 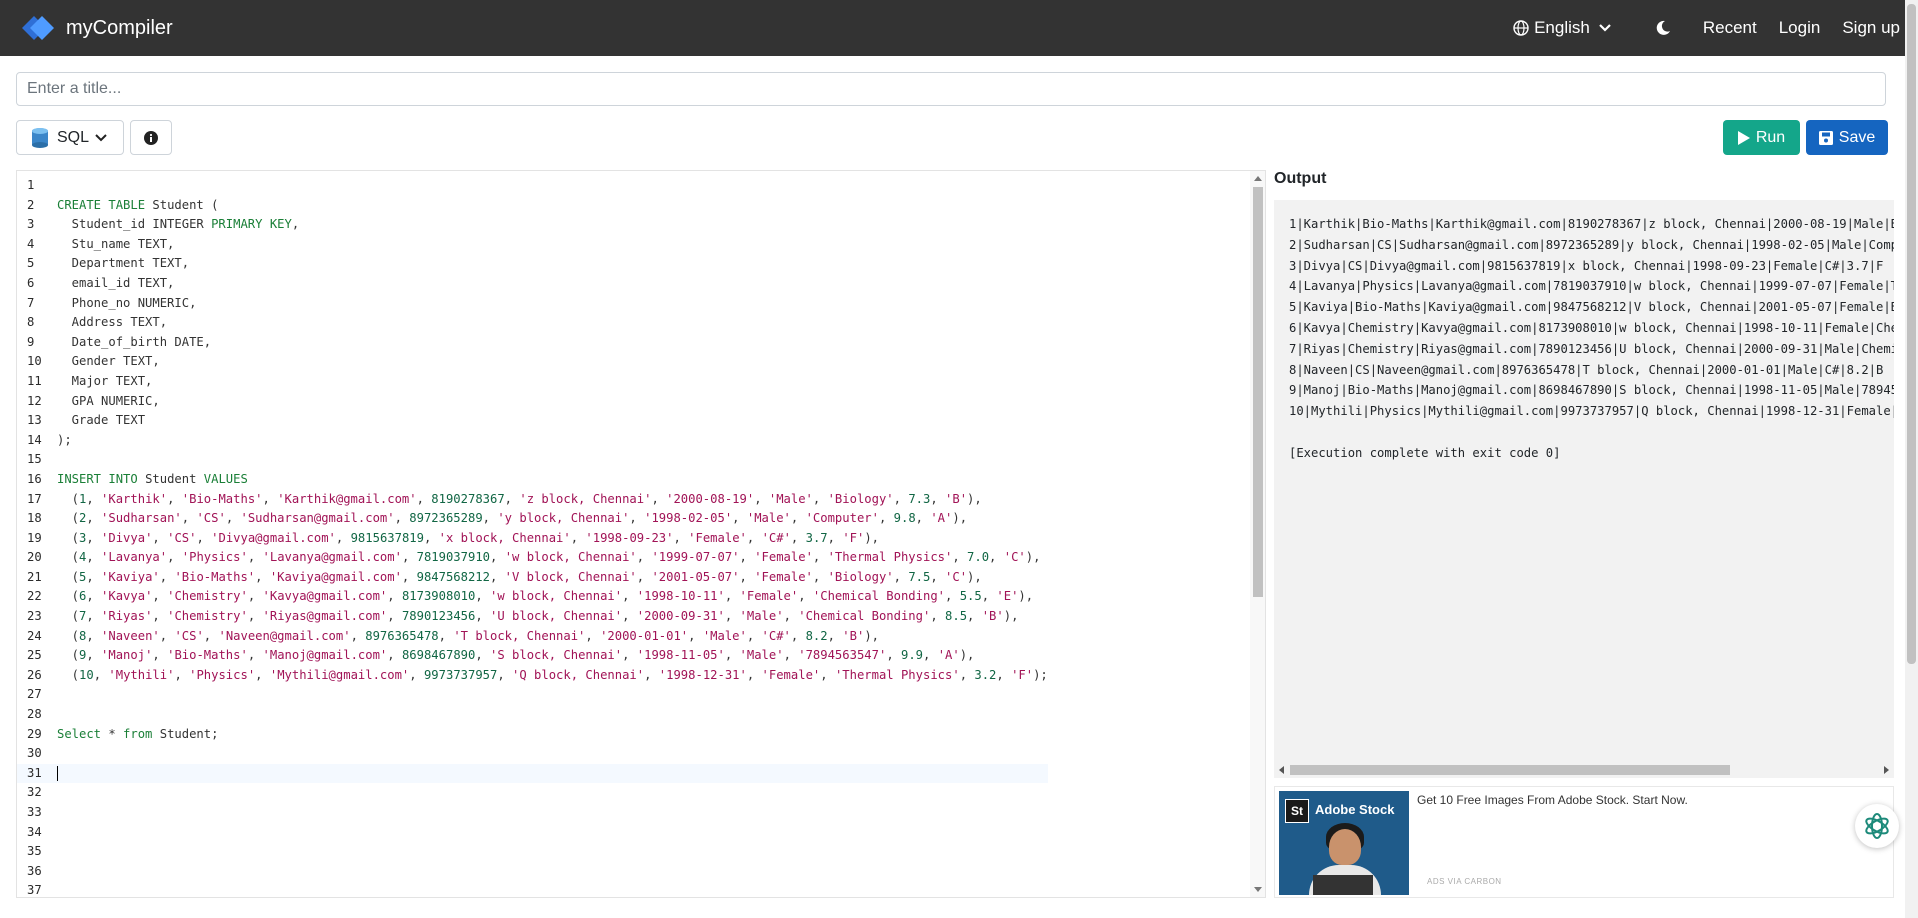 What do you see at coordinates (532, 441) in the screenshot?
I see `code-line: 14);` at bounding box center [532, 441].